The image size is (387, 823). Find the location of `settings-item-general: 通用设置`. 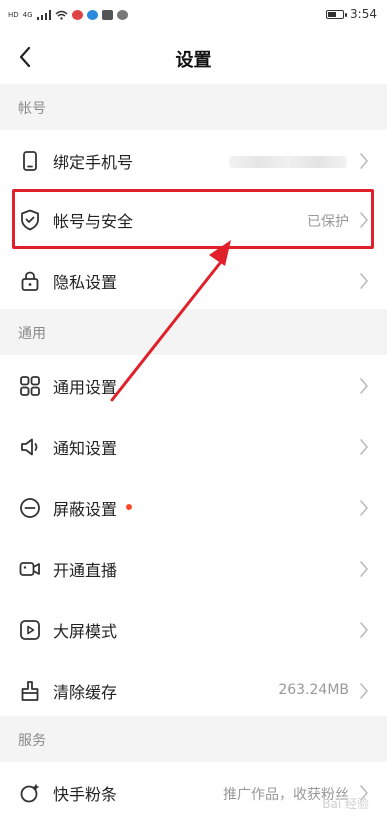

settings-item-general: 通用设置 is located at coordinates (193, 385).